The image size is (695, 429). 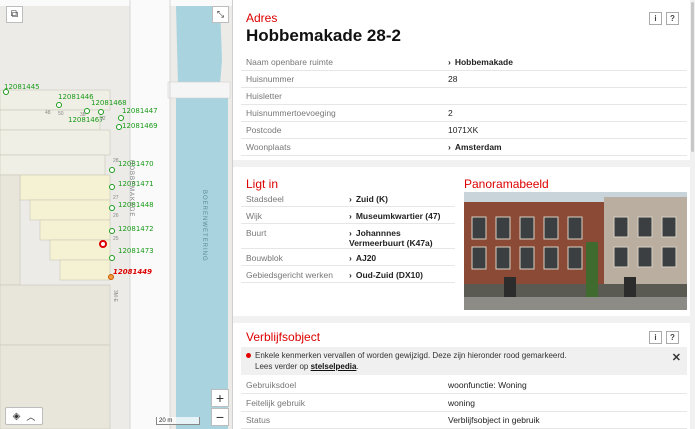 What do you see at coordinates (283, 337) in the screenshot?
I see `section-label: Verblijfsobject` at bounding box center [283, 337].